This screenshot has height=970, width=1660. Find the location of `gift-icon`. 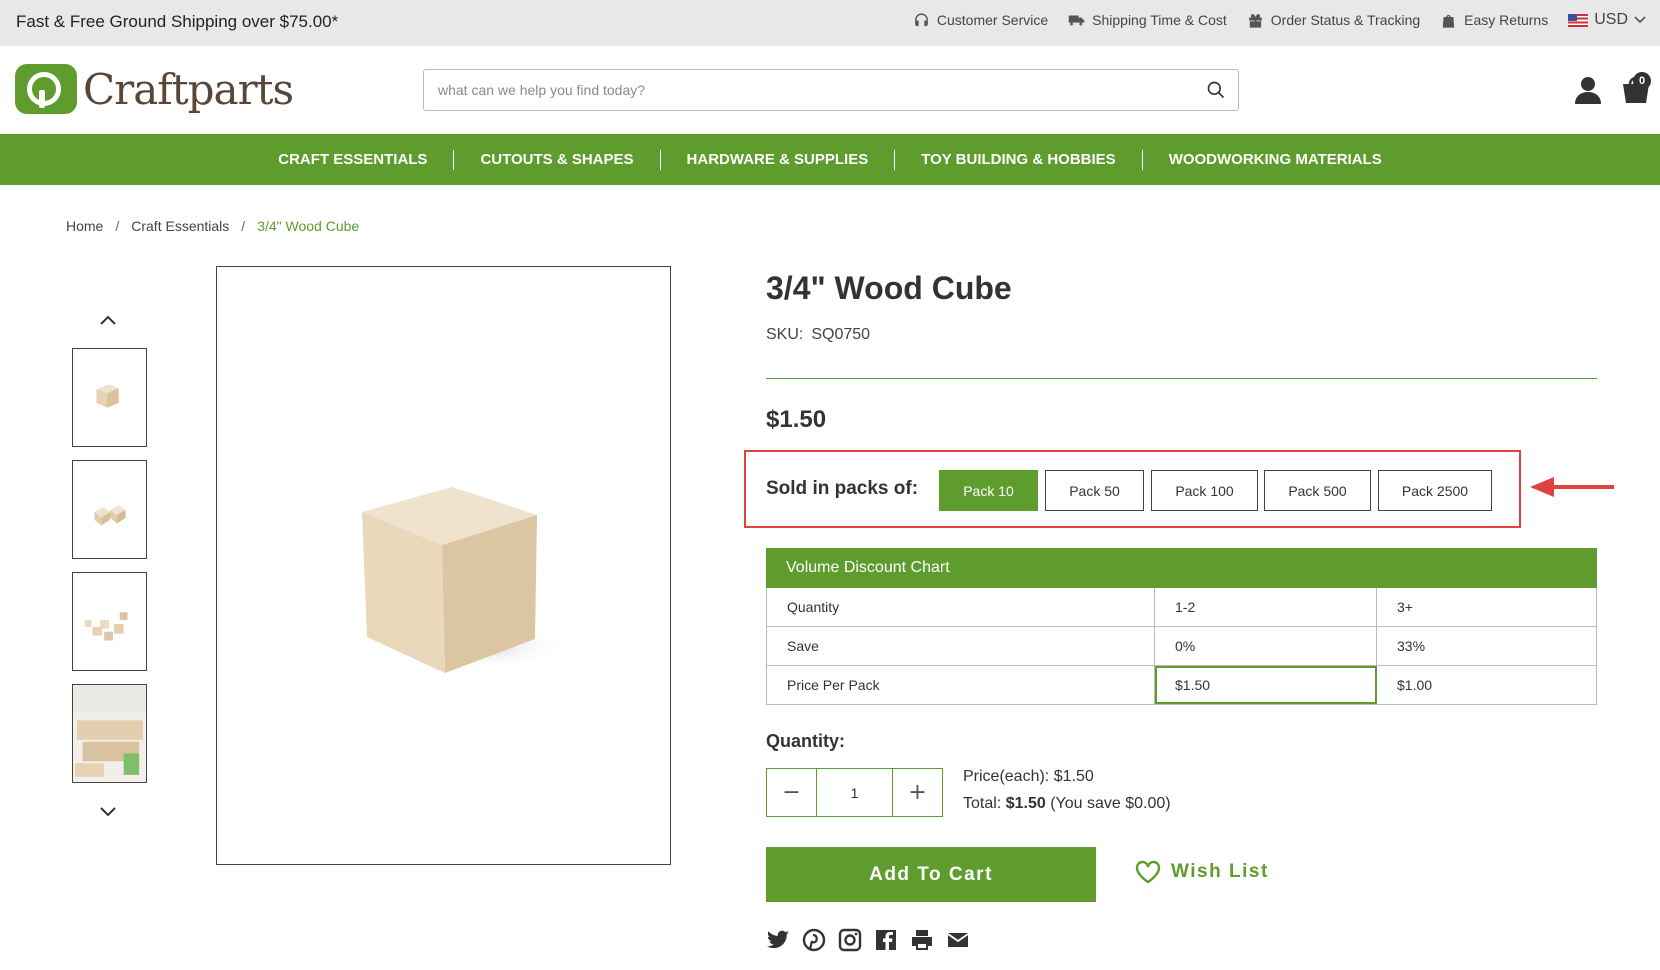

gift-icon is located at coordinates (1255, 20).